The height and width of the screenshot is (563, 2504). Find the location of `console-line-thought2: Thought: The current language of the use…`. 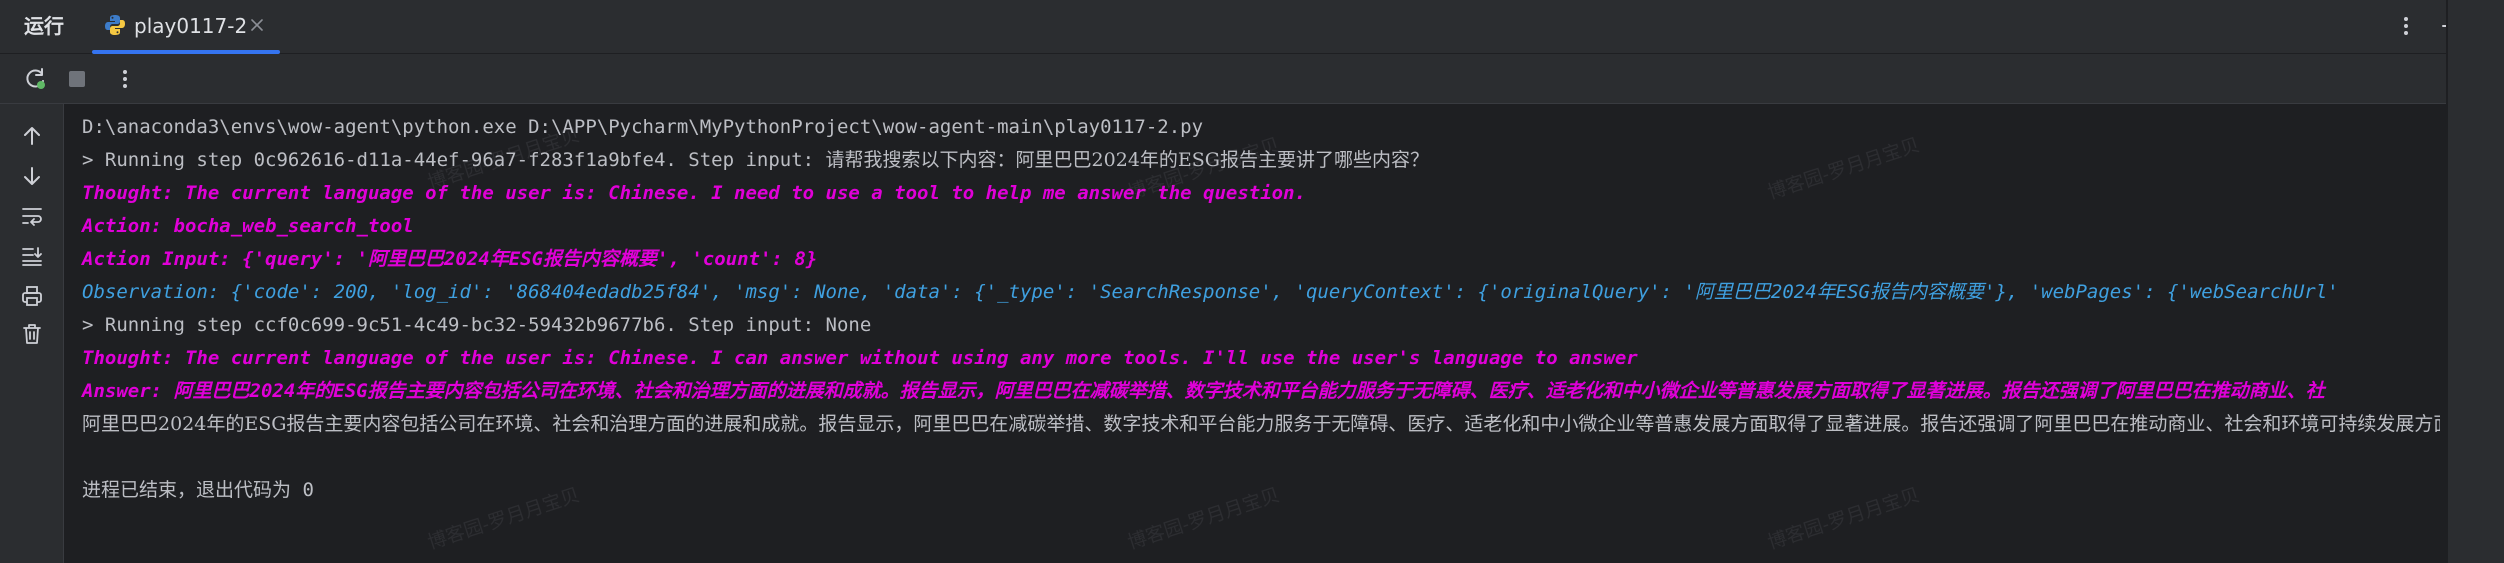

console-line-thought2: Thought: The current language of the use… is located at coordinates (860, 358).